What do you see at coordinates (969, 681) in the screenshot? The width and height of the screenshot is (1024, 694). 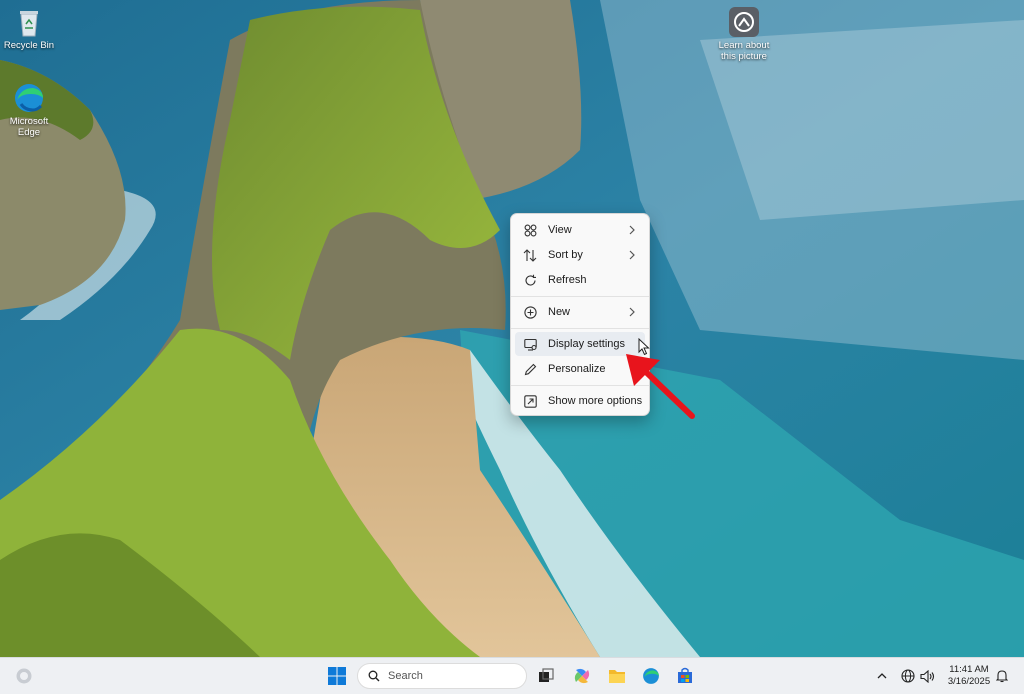 I see `clock-date: 3/16/2025` at bounding box center [969, 681].